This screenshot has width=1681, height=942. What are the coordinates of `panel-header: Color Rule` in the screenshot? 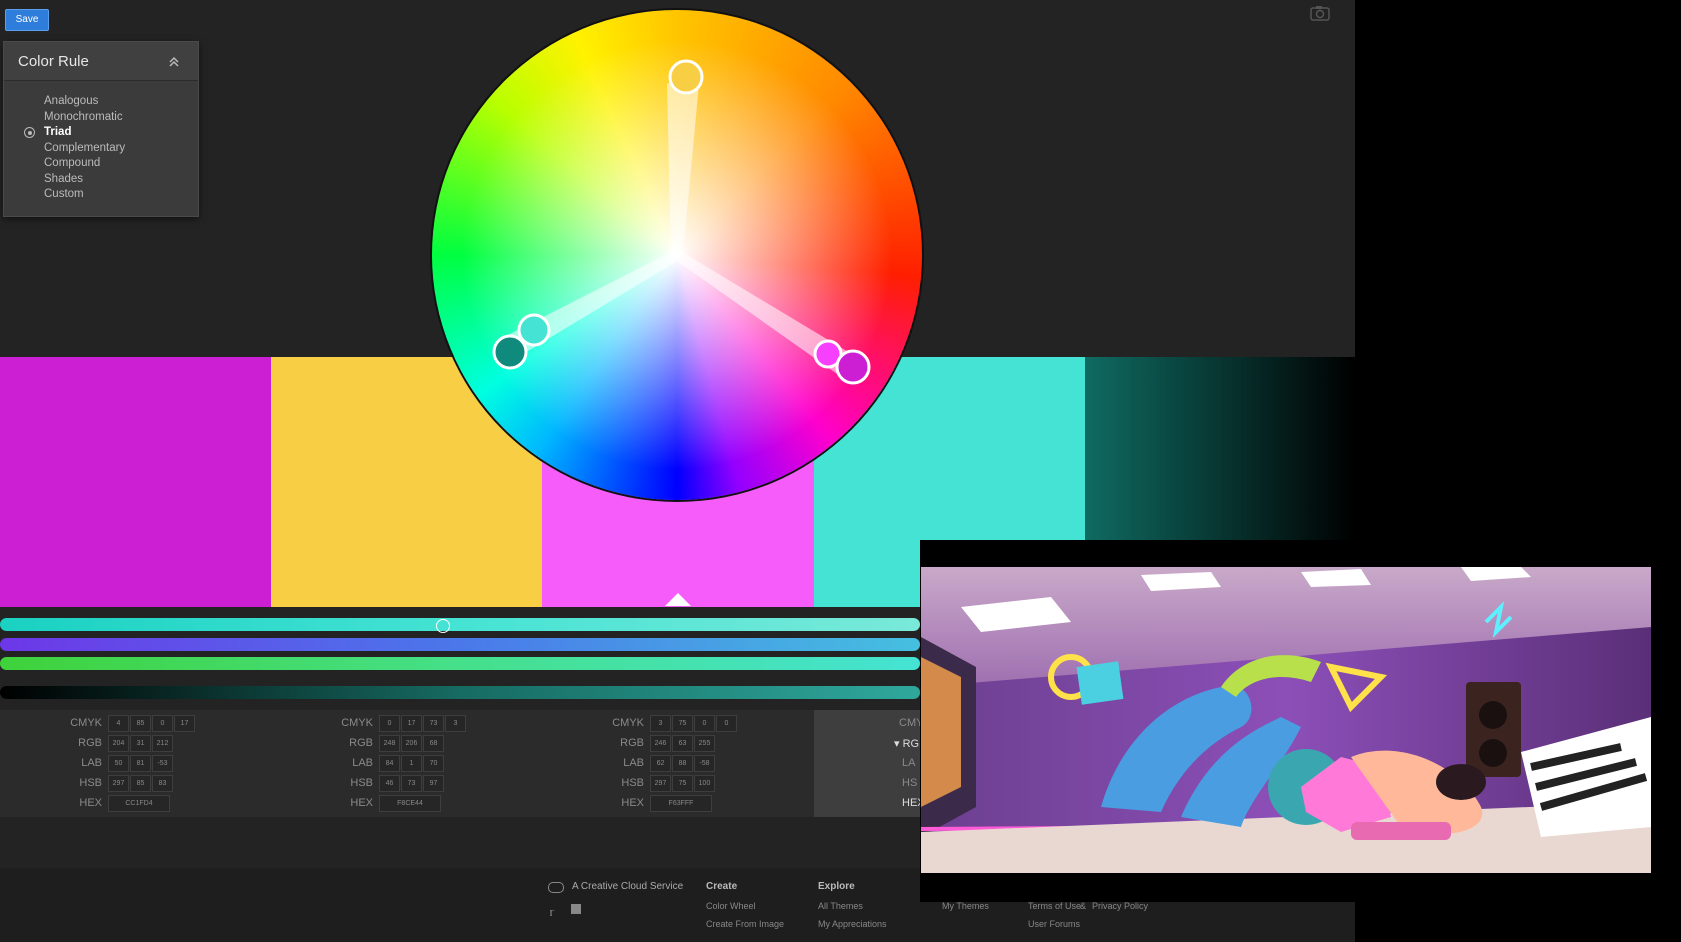 It's located at (101, 61).